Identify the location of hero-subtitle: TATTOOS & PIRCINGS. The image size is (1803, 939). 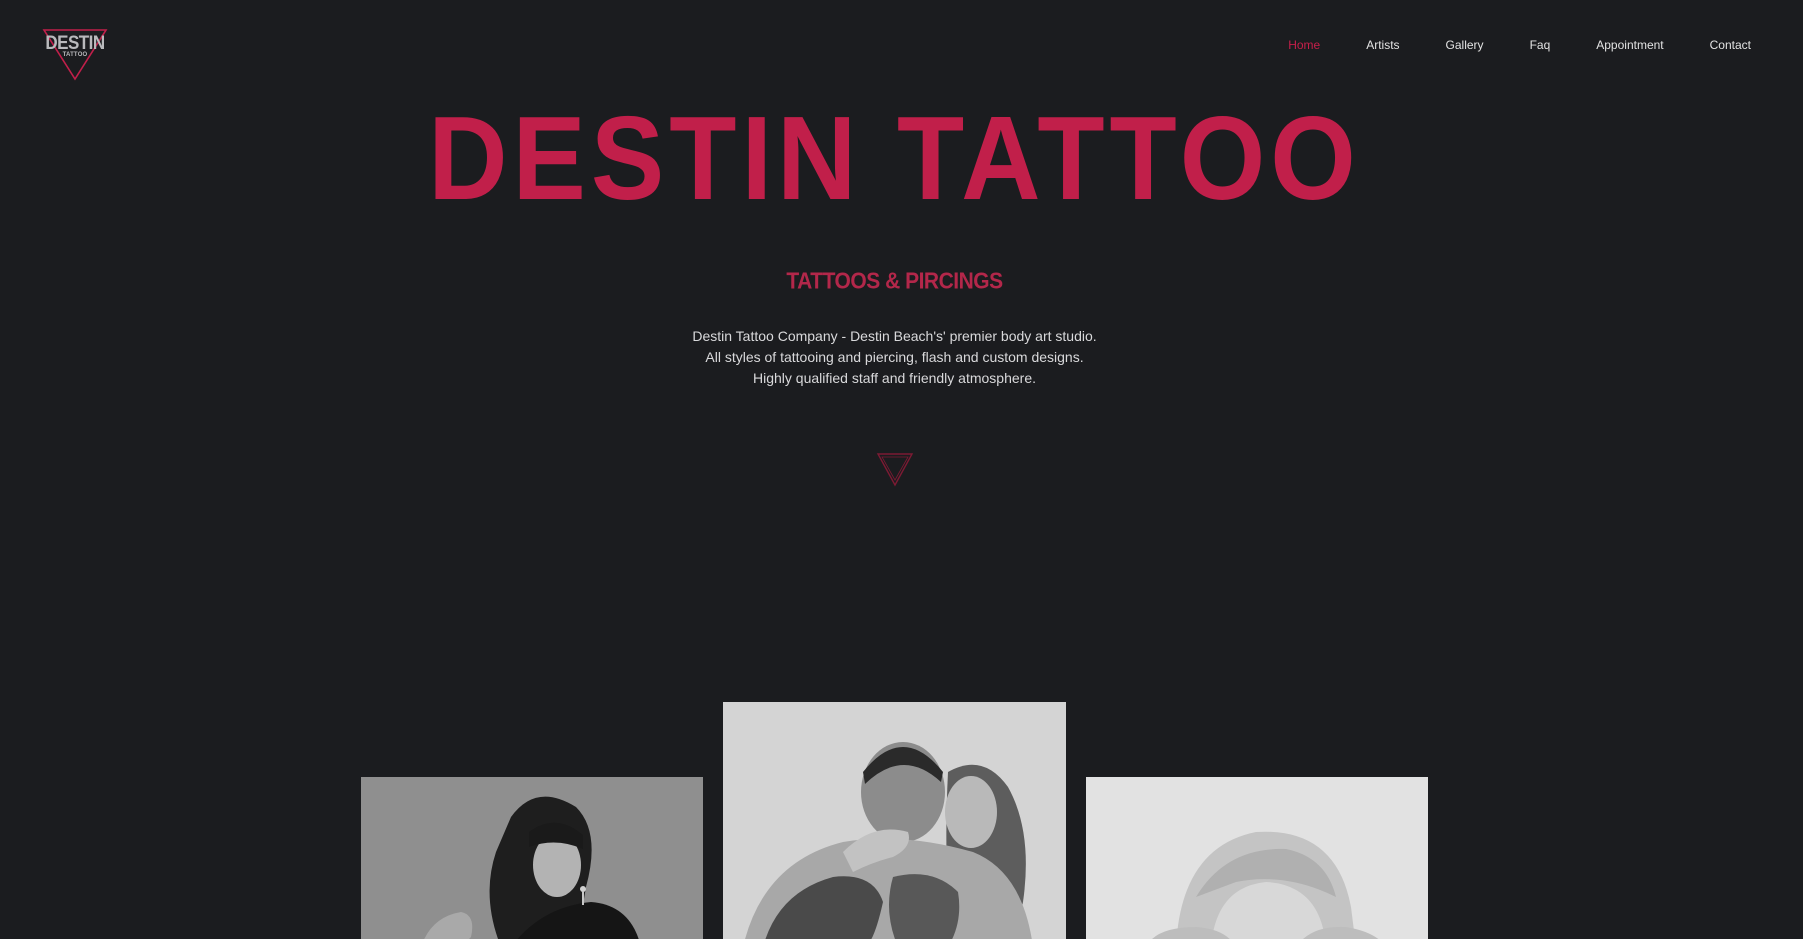
(894, 281).